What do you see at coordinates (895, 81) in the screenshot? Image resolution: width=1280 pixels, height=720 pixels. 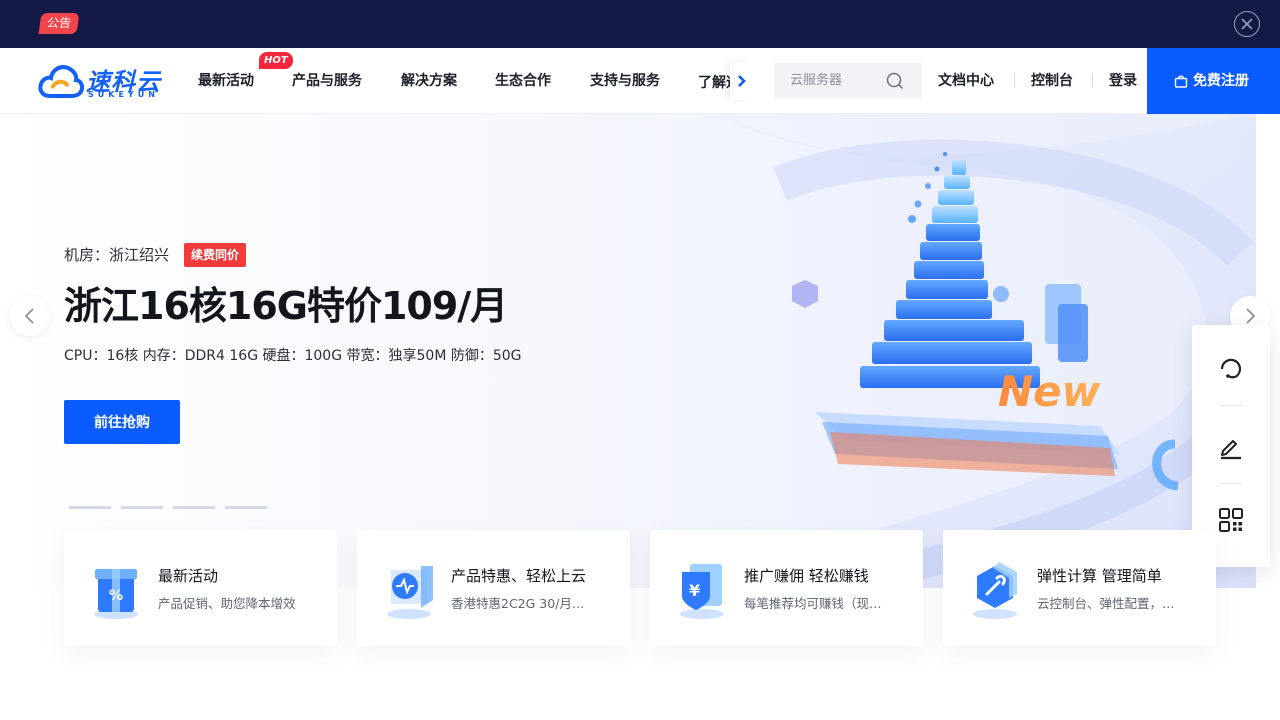 I see `search-icon` at bounding box center [895, 81].